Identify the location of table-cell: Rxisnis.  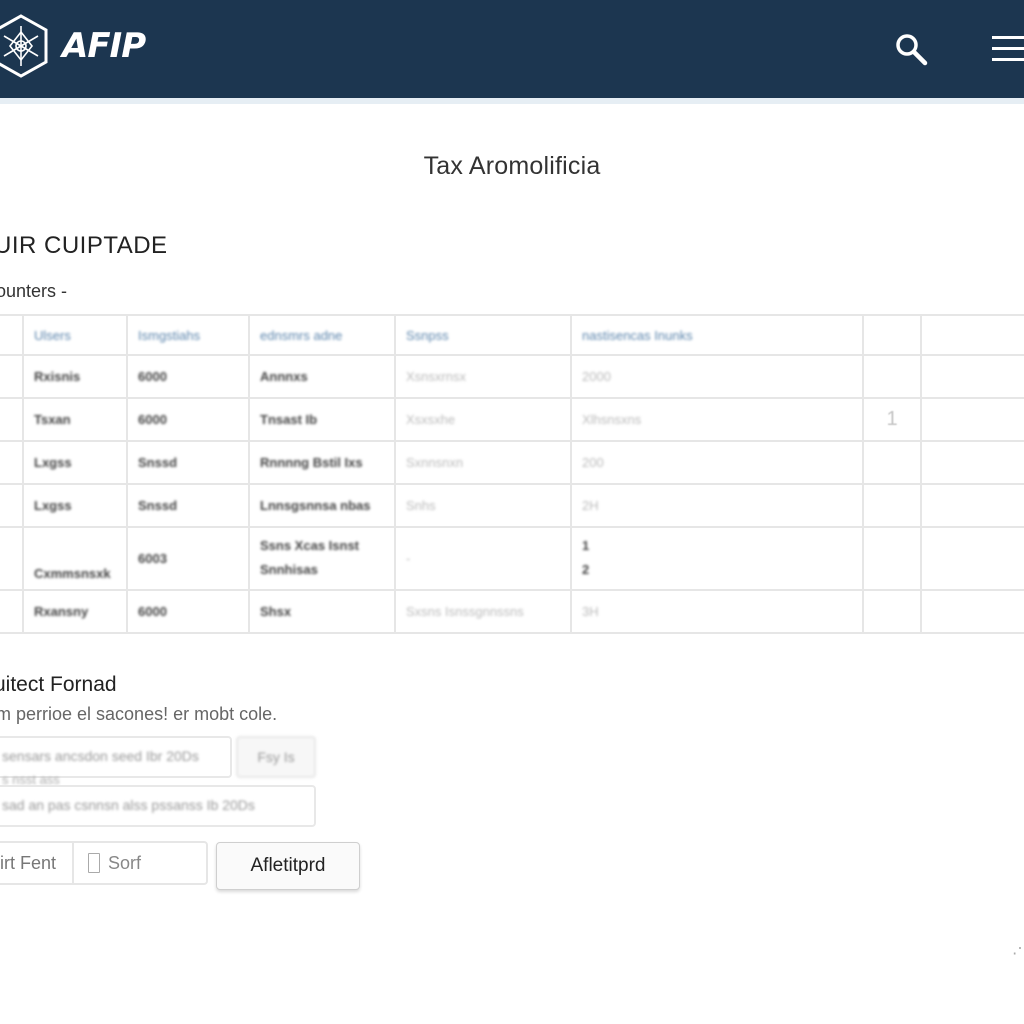
(75, 376).